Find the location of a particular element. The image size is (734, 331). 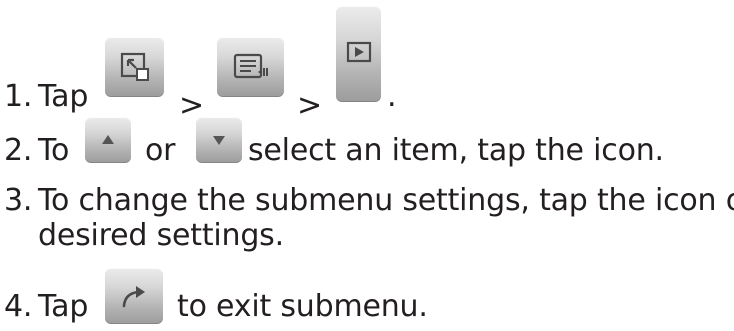

step-3-text-line-2: desired settings. is located at coordinates (161, 235).